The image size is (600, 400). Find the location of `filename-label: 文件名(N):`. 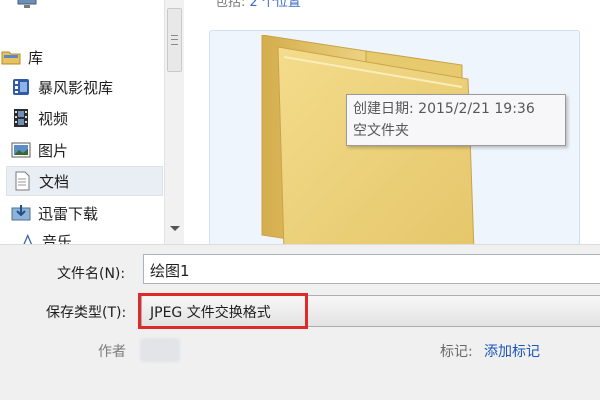

filename-label: 文件名(N): is located at coordinates (91, 274).